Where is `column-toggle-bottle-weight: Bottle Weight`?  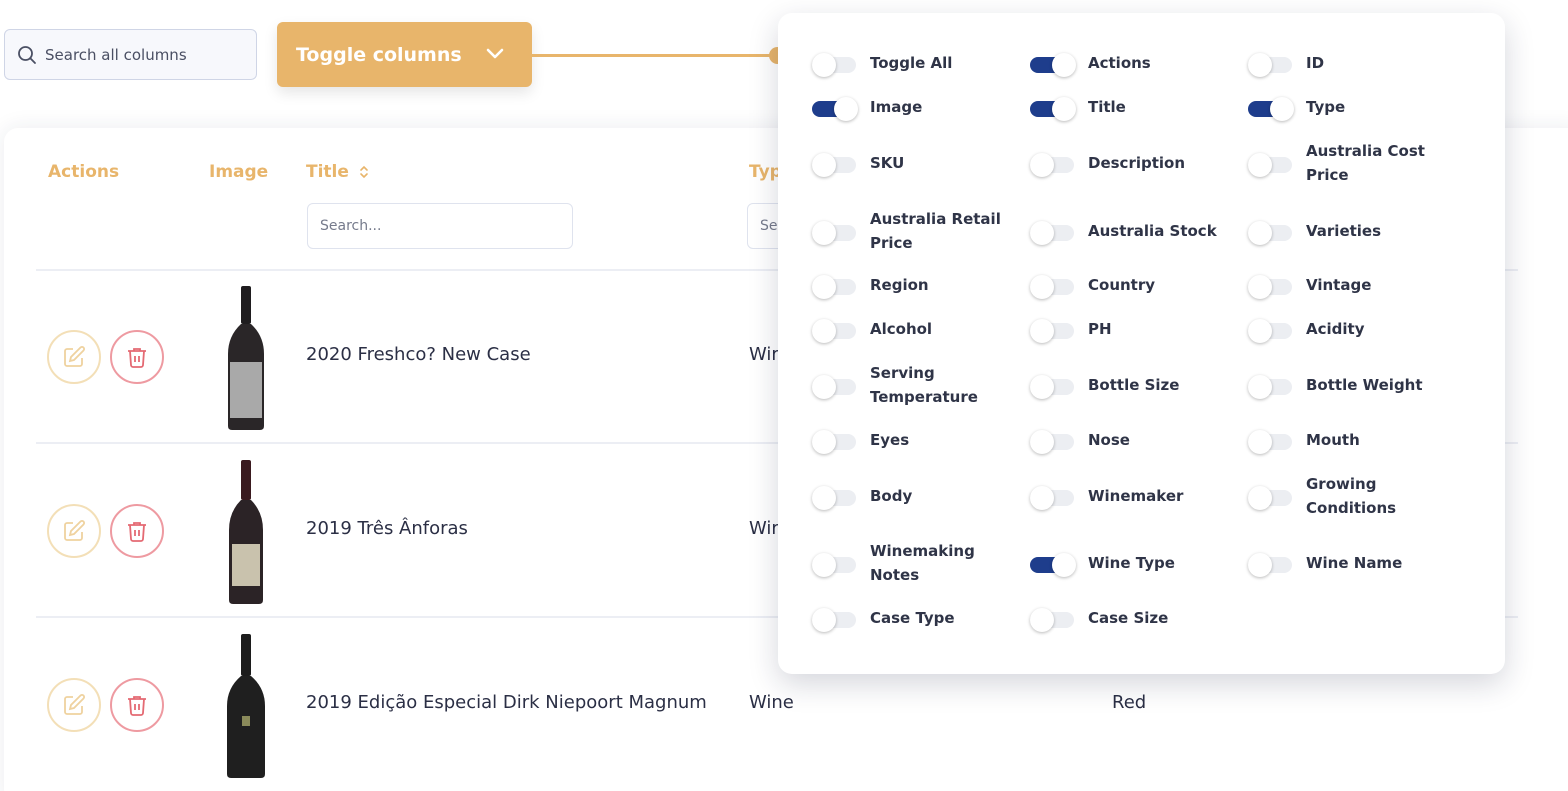
column-toggle-bottle-weight: Bottle Weight is located at coordinates (1347, 386).